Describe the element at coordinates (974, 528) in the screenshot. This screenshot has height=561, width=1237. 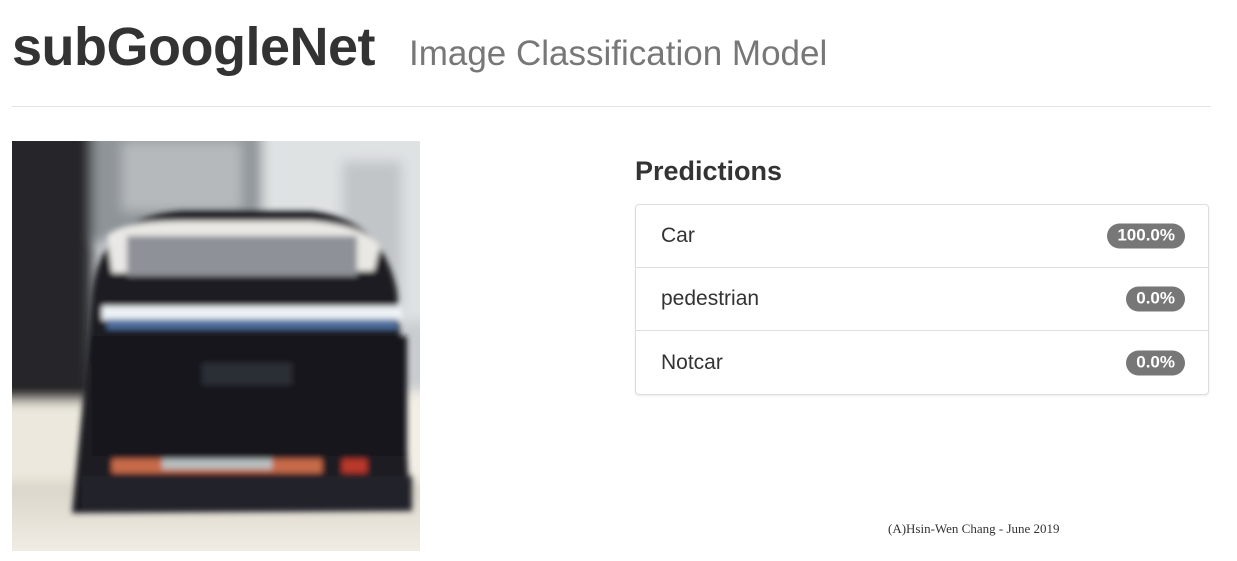
I see `footer-credit: (A)Hsin-Wen Chang - June 2019` at that location.